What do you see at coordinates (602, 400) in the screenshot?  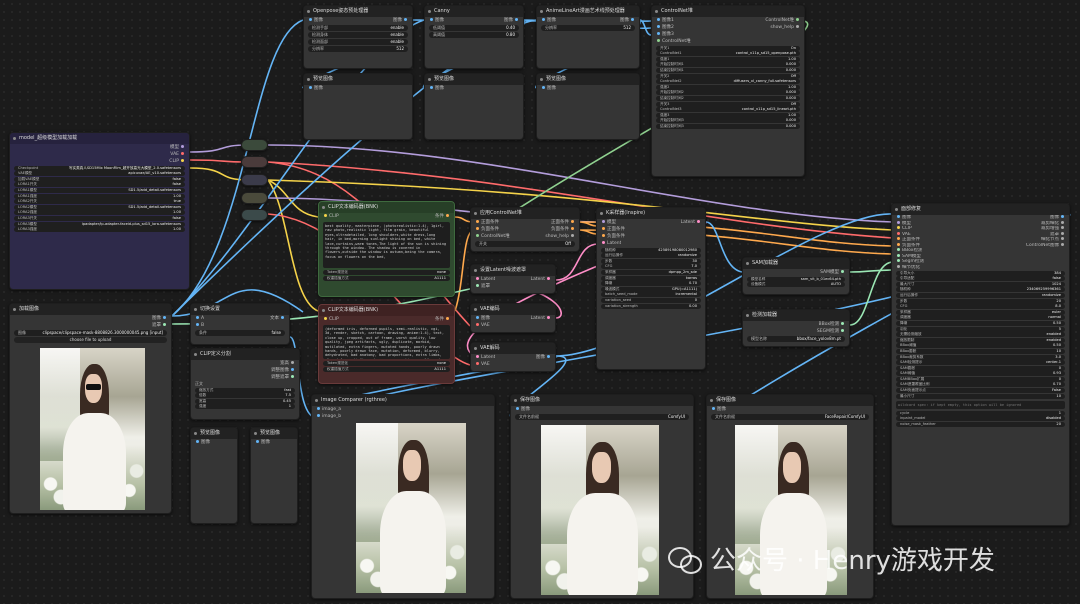 I see `node-title: 保存图像` at bounding box center [602, 400].